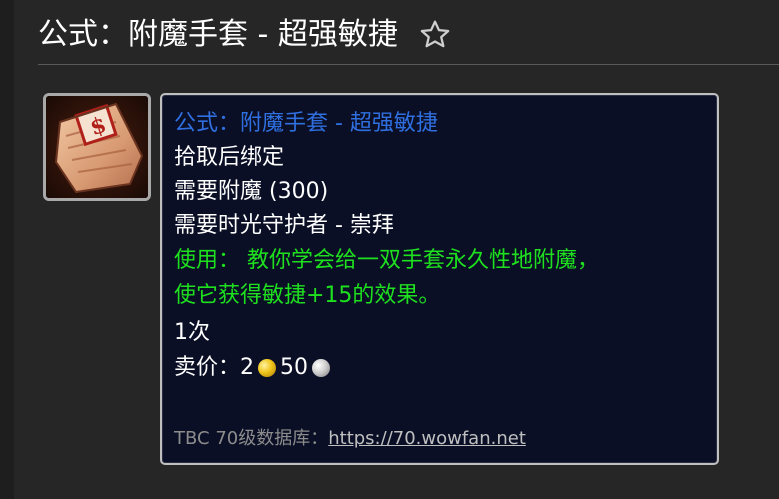 This screenshot has height=499, width=779. I want to click on silver-coin-icon, so click(321, 368).